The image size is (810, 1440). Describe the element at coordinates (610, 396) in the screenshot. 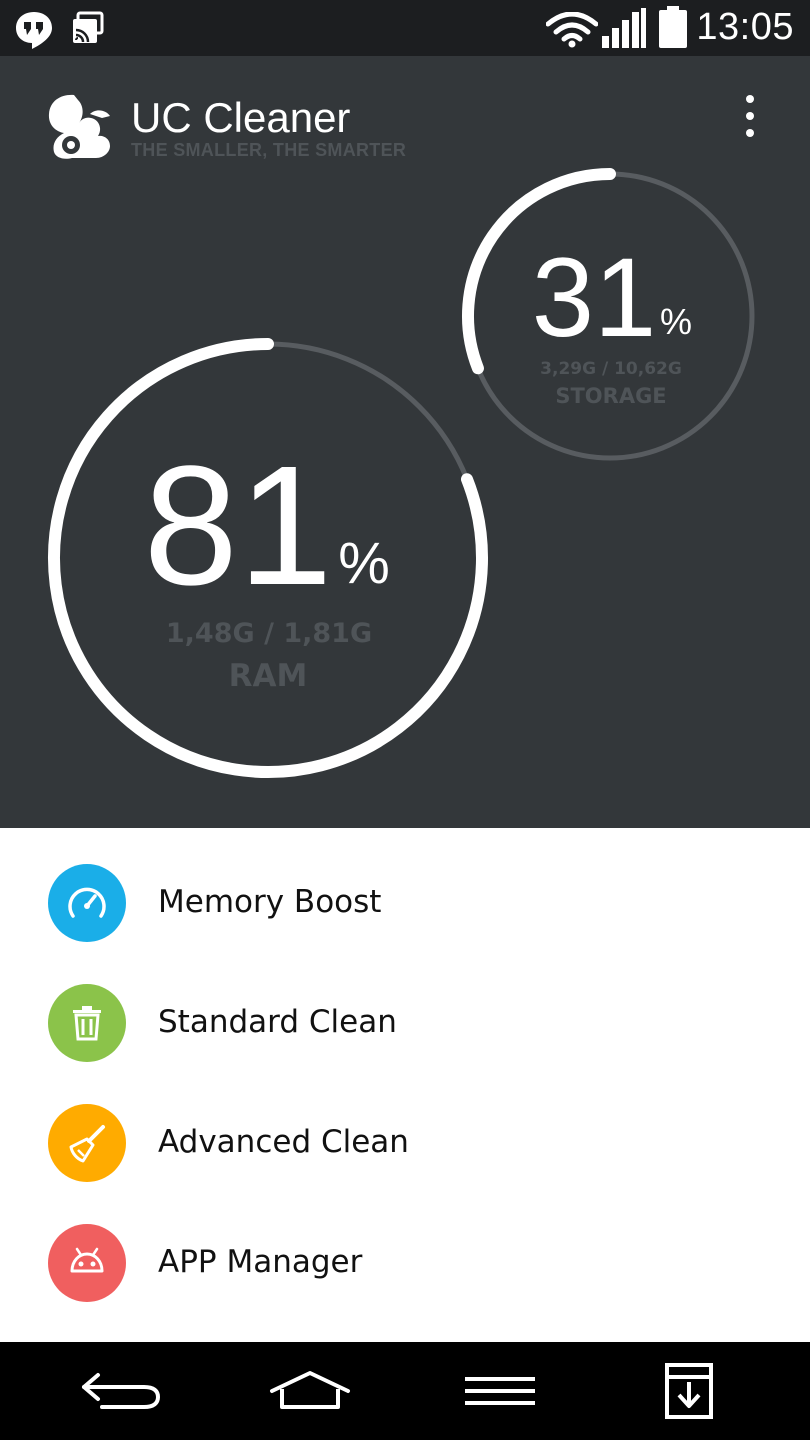

I see `storage-label: STORAGE` at that location.